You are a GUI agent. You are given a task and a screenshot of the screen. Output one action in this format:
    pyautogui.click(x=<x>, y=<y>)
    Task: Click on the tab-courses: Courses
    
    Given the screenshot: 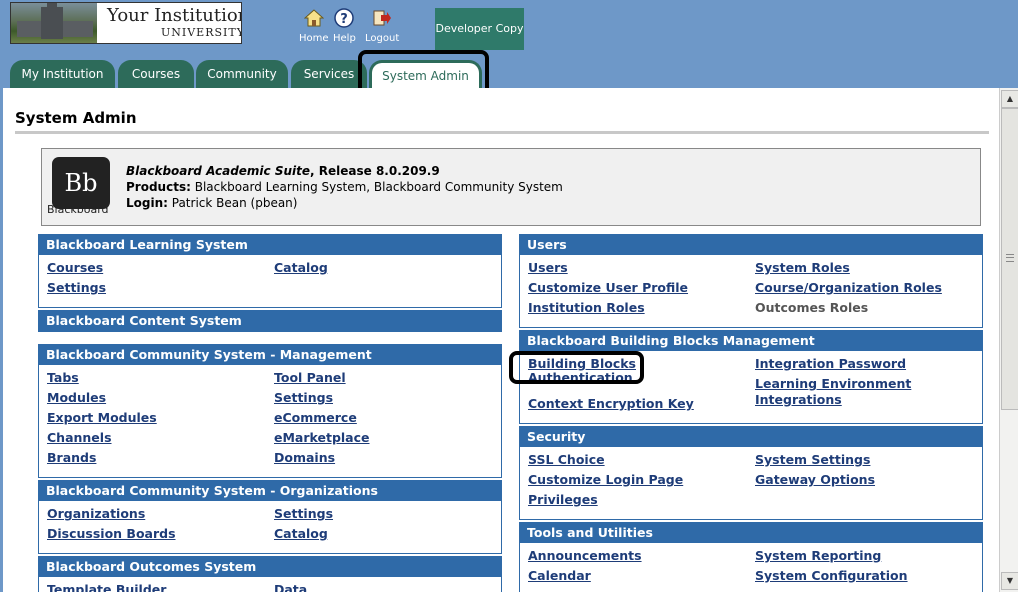 What is the action you would take?
    pyautogui.click(x=156, y=74)
    